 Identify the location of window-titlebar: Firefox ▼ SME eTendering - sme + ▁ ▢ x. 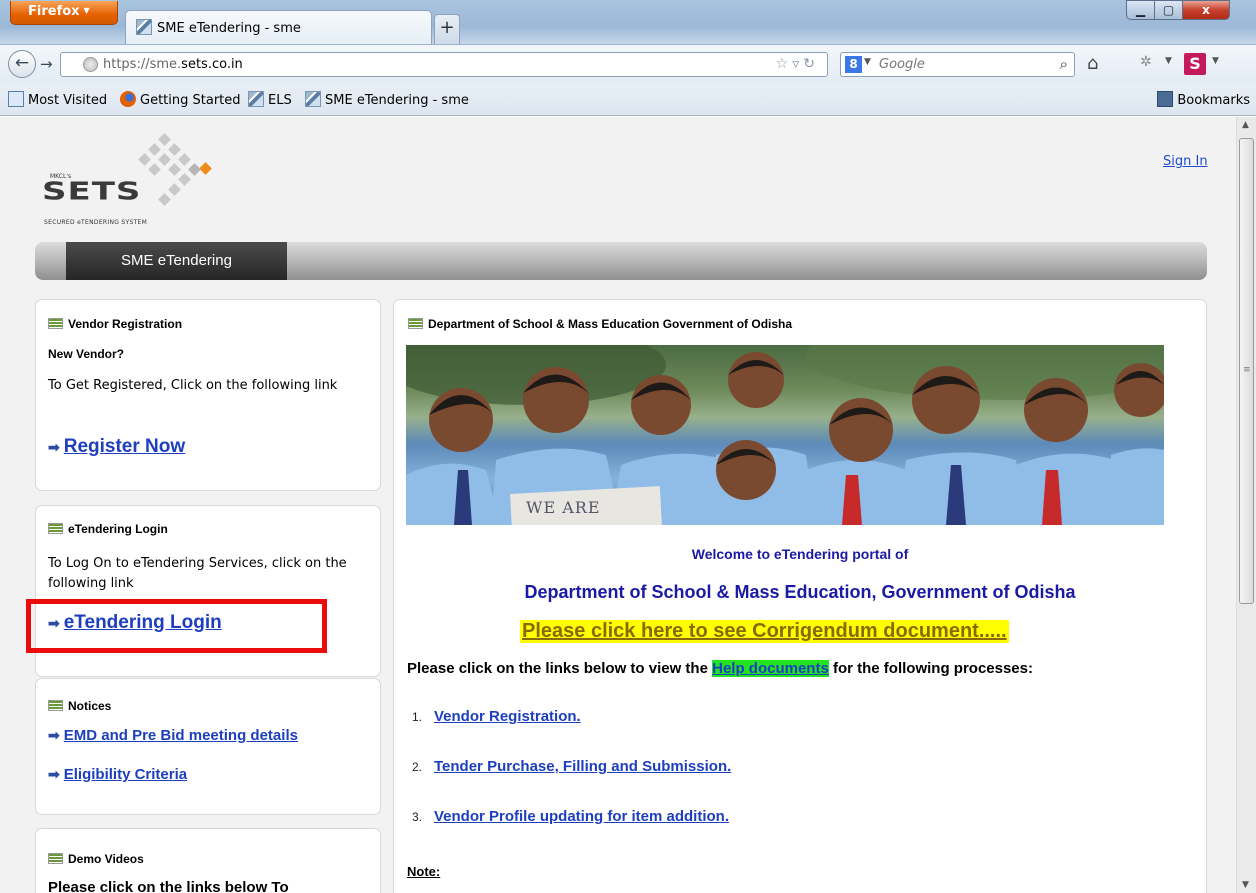
(628, 22).